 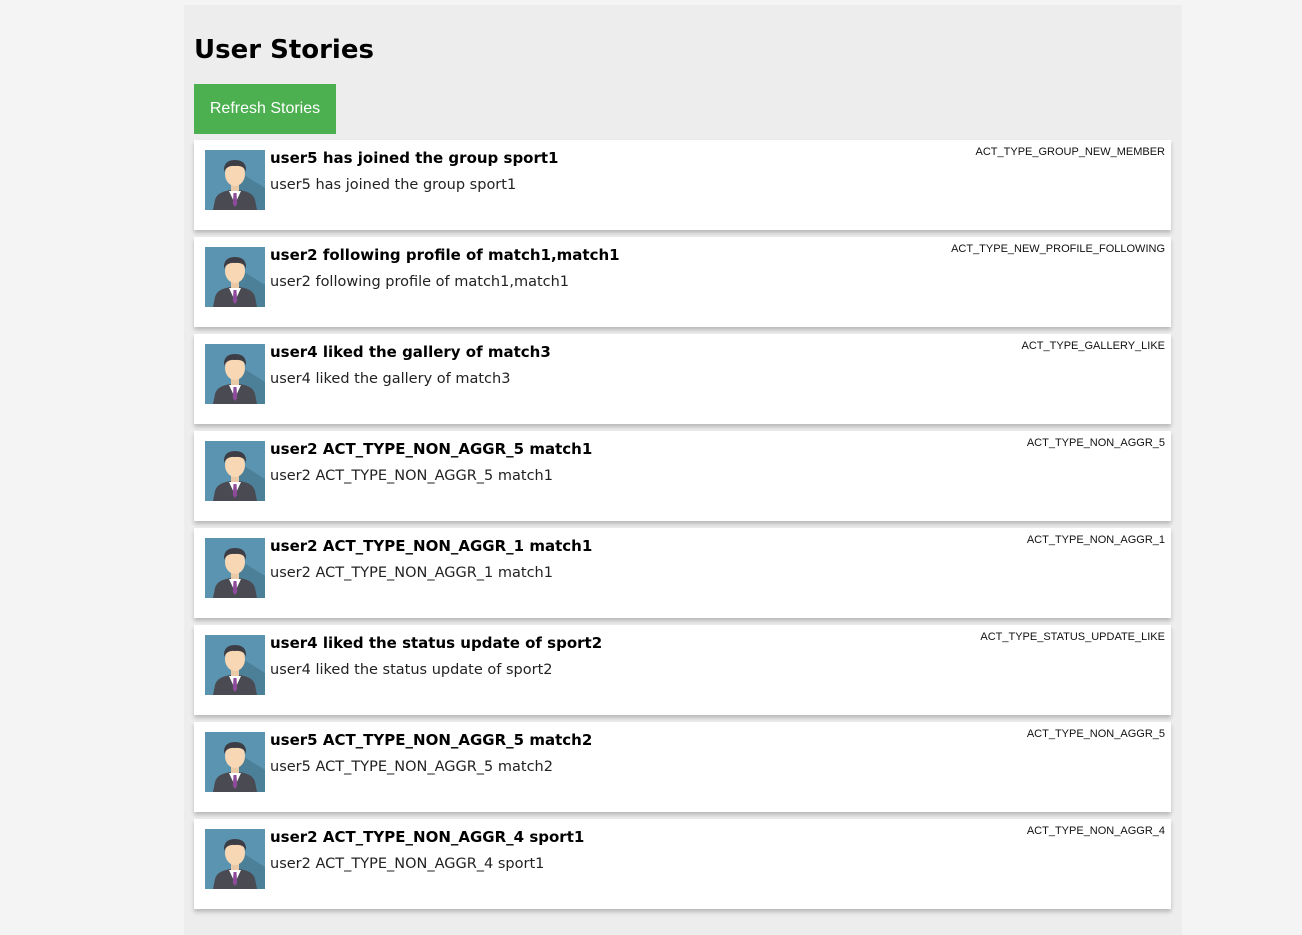 What do you see at coordinates (431, 546) in the screenshot?
I see `story-title: user2 ACT_TYPE_NON_AGGR_1 match1` at bounding box center [431, 546].